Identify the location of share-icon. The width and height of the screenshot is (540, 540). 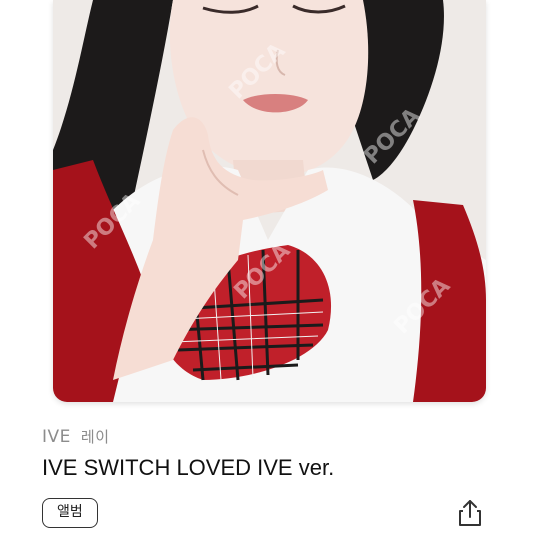
(470, 513).